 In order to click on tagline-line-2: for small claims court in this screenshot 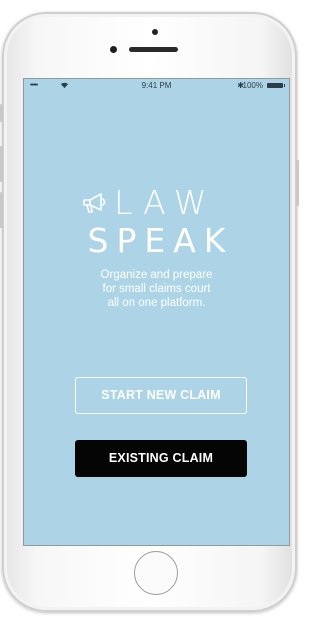, I will do `click(156, 289)`.